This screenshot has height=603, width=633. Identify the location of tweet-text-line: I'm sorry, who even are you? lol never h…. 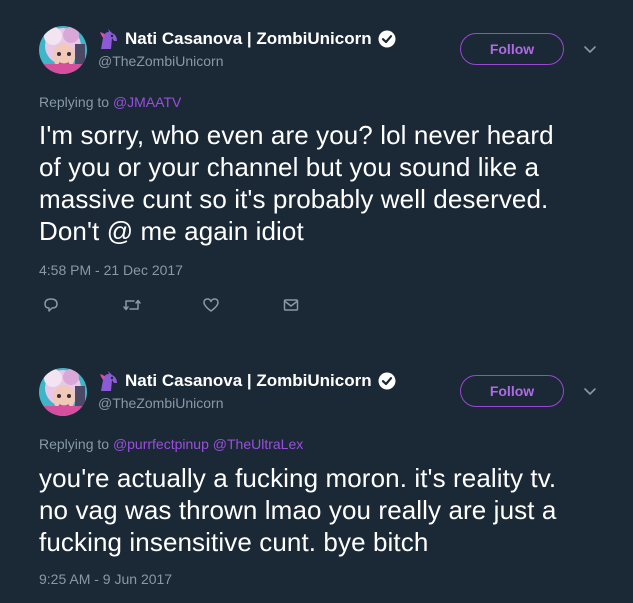
(296, 135).